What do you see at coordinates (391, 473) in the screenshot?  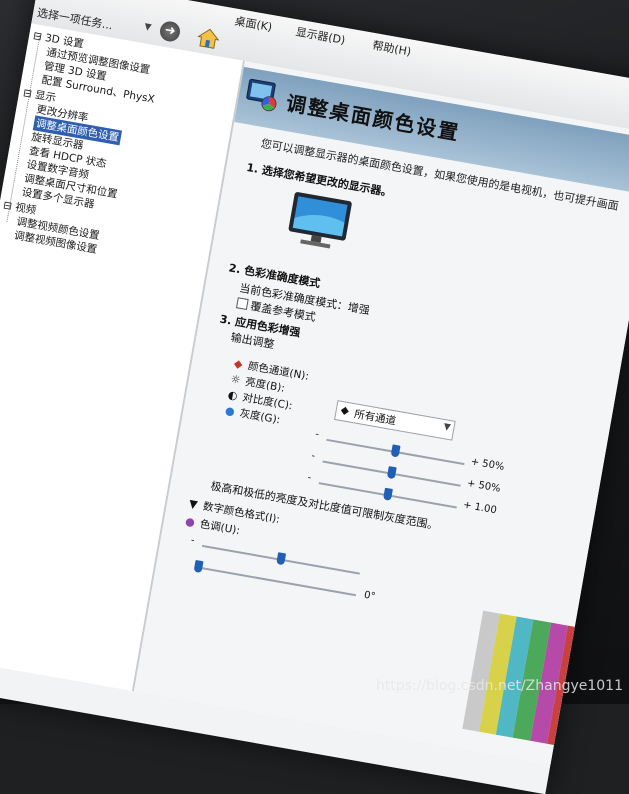 I see `contrast-slider-thumb` at bounding box center [391, 473].